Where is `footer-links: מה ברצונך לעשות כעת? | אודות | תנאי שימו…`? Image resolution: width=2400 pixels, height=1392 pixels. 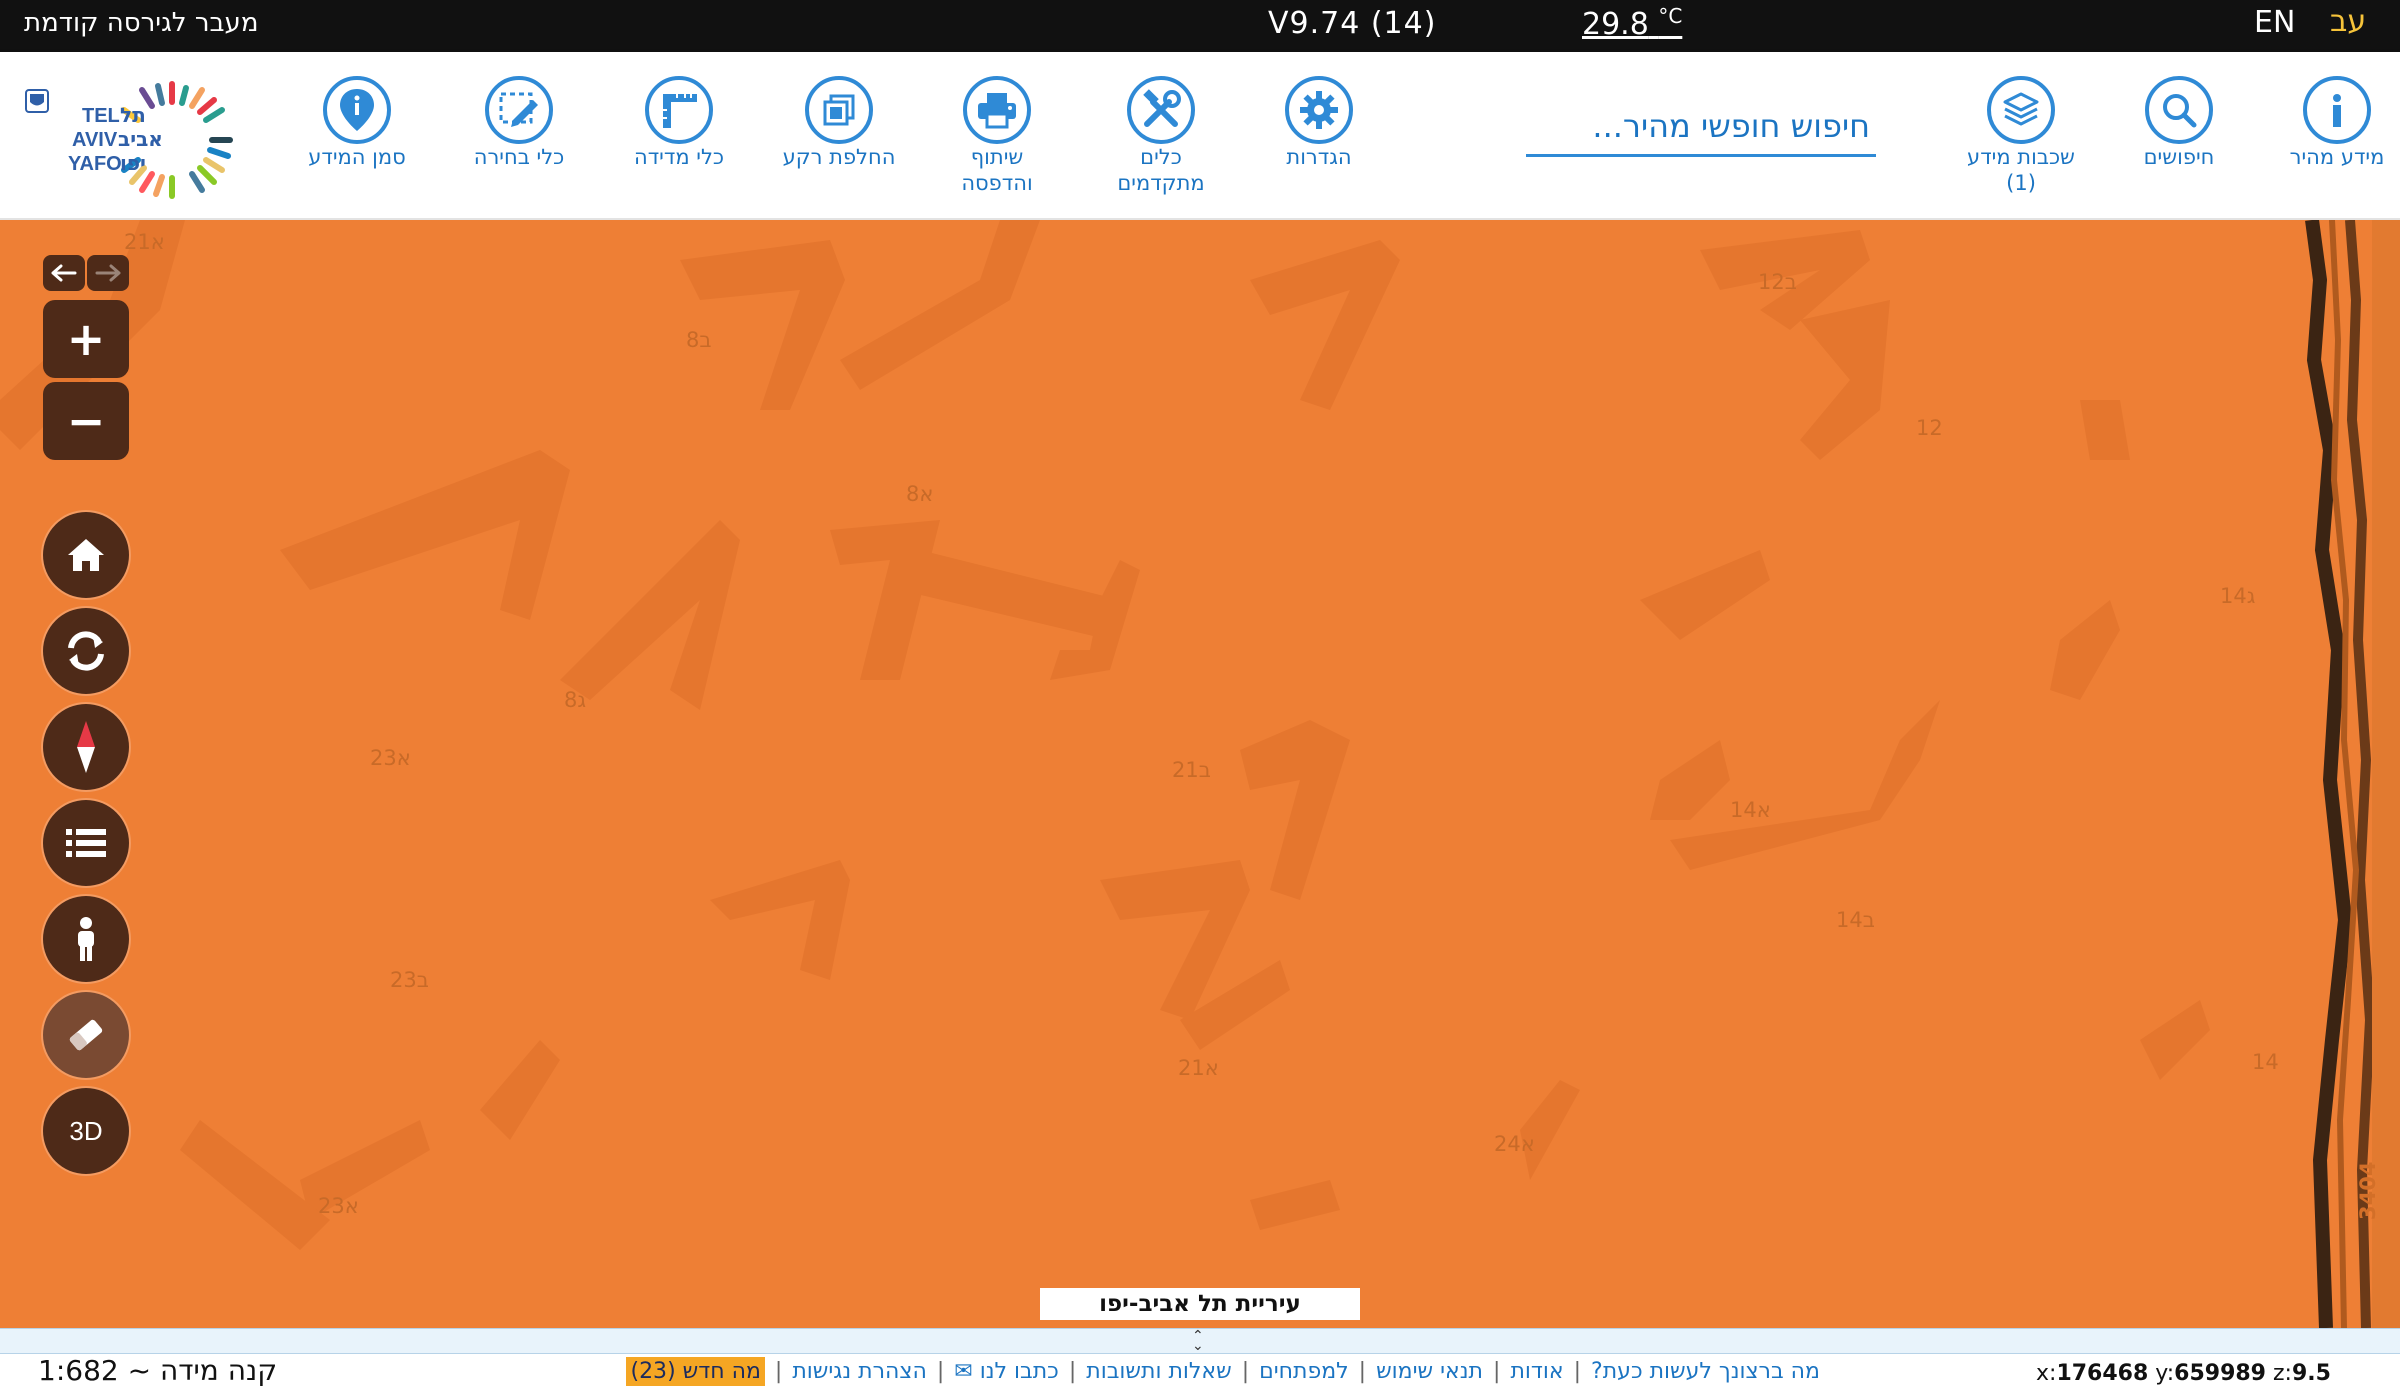 footer-links: מה ברצונך לעשות כעת? | אודות | תנאי שימו… is located at coordinates (1200, 1371).